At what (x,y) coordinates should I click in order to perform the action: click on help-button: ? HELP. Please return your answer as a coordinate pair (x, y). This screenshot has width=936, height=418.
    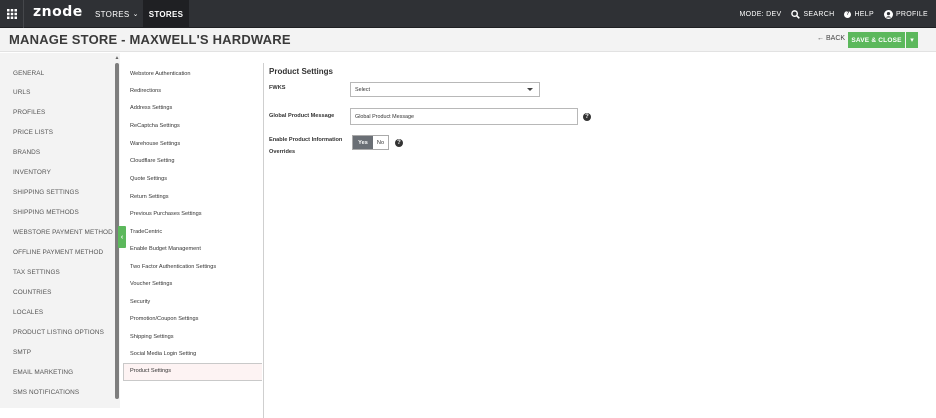
    Looking at the image, I should click on (859, 14).